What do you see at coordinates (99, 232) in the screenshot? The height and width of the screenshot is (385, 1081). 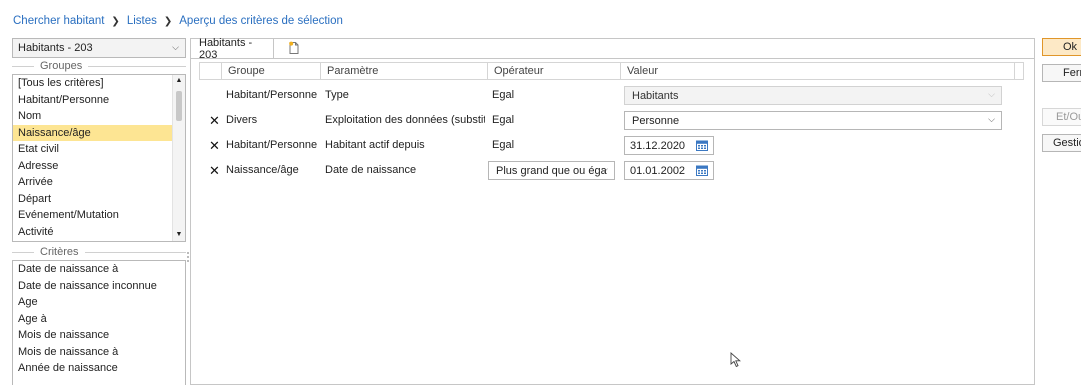 I see `group-list-item: Activité` at bounding box center [99, 232].